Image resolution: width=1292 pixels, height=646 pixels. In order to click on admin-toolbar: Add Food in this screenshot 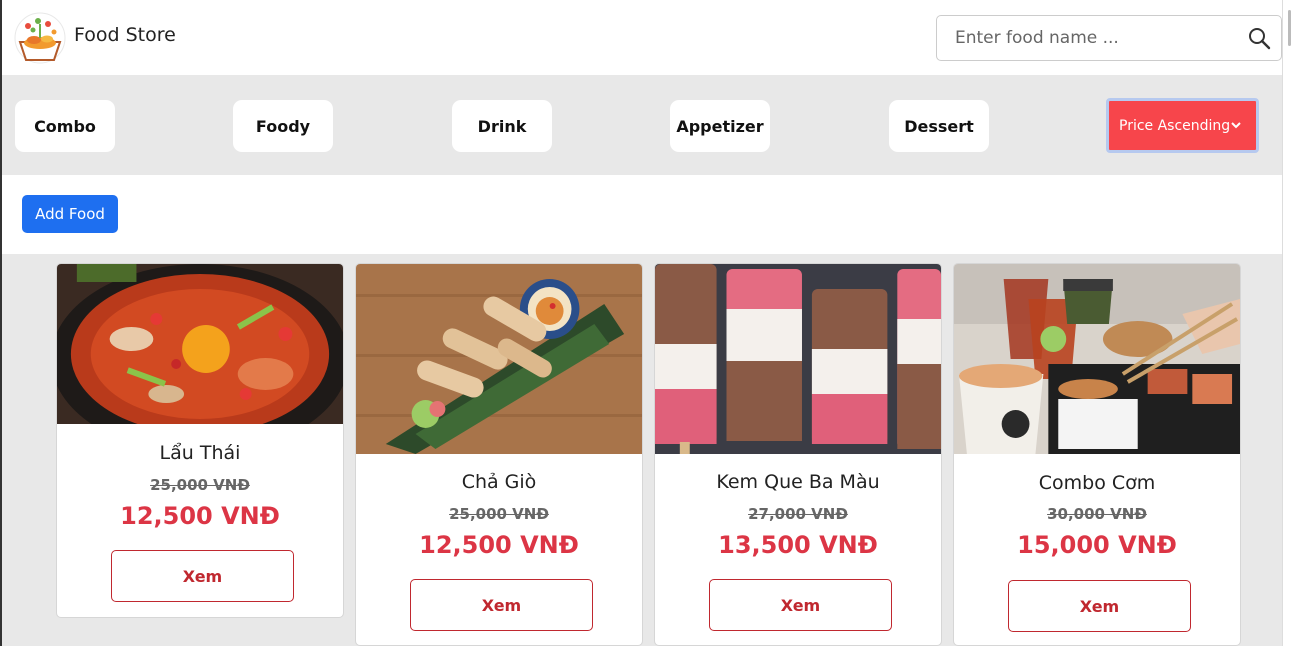, I will do `click(642, 214)`.